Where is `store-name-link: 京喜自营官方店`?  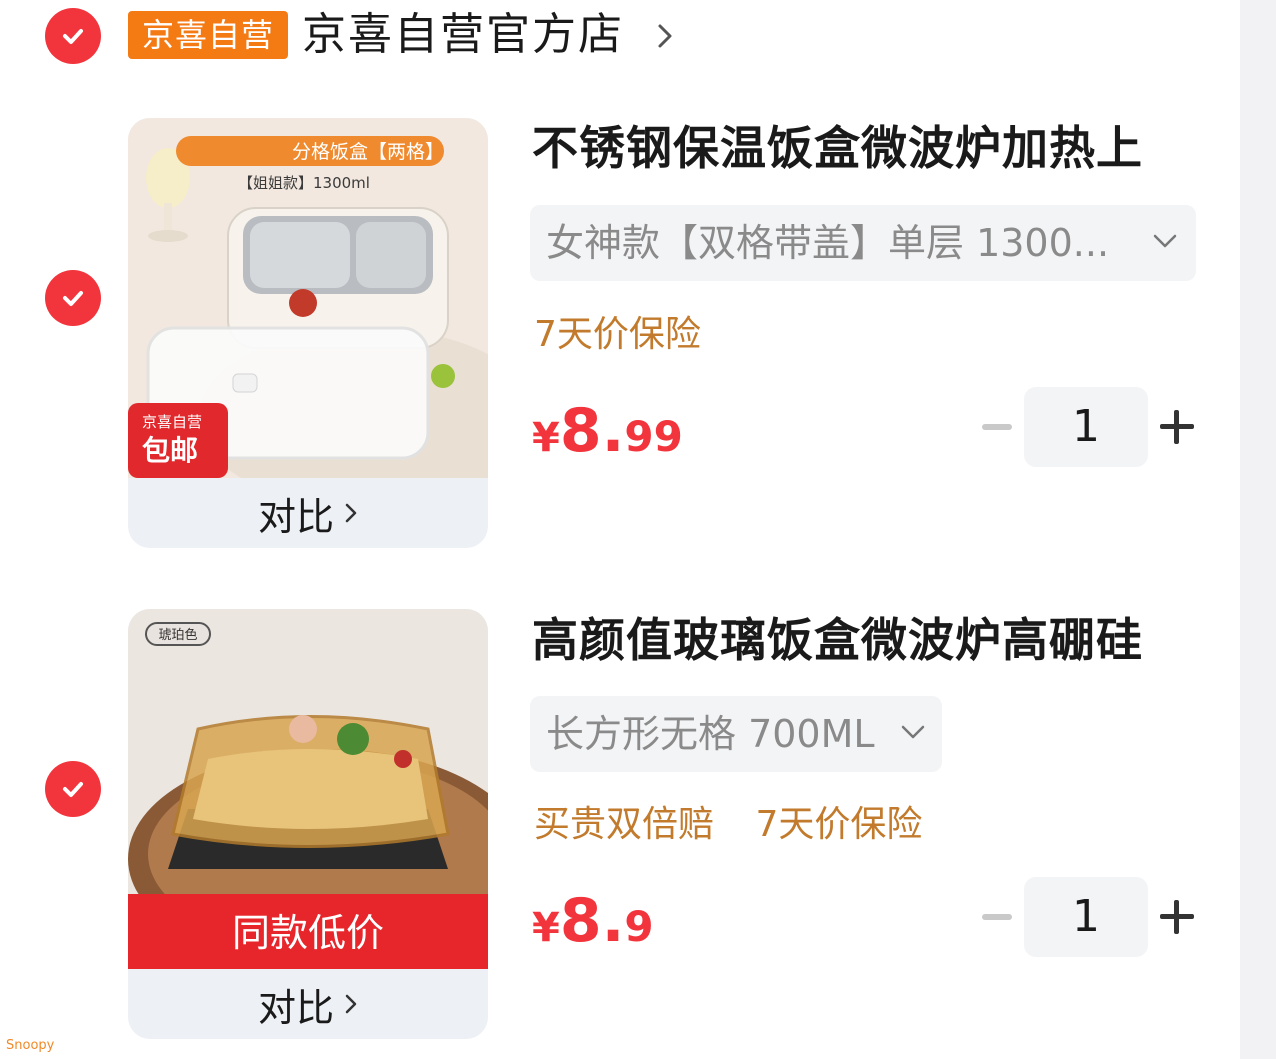
store-name-link: 京喜自营官方店 is located at coordinates (463, 35).